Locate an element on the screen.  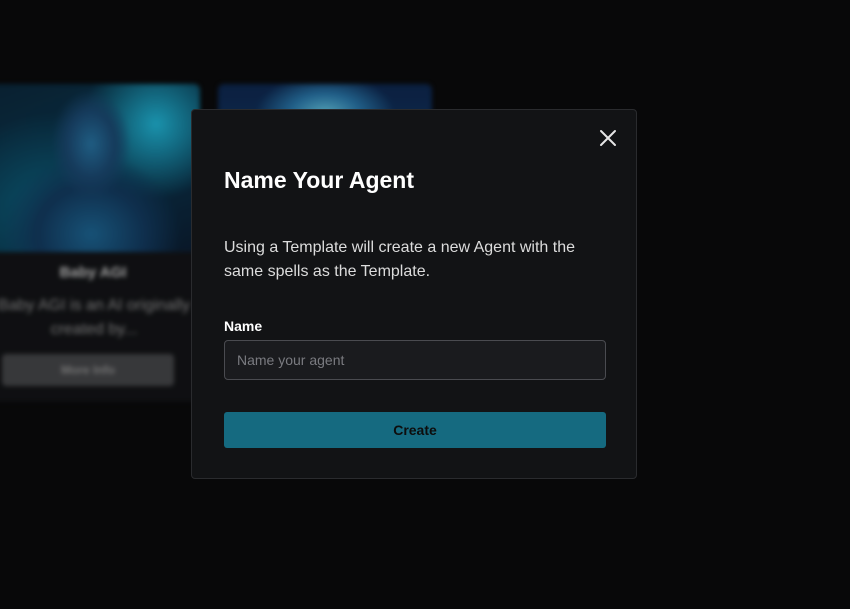
close-icon is located at coordinates (608, 138).